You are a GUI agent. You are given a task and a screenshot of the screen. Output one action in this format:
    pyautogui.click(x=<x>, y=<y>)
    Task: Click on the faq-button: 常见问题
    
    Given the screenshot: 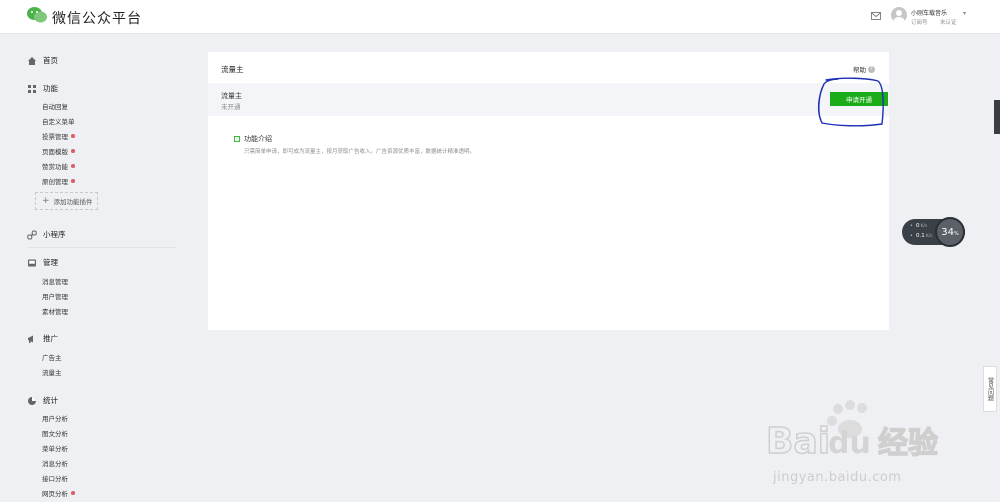 What is the action you would take?
    pyautogui.click(x=990, y=389)
    